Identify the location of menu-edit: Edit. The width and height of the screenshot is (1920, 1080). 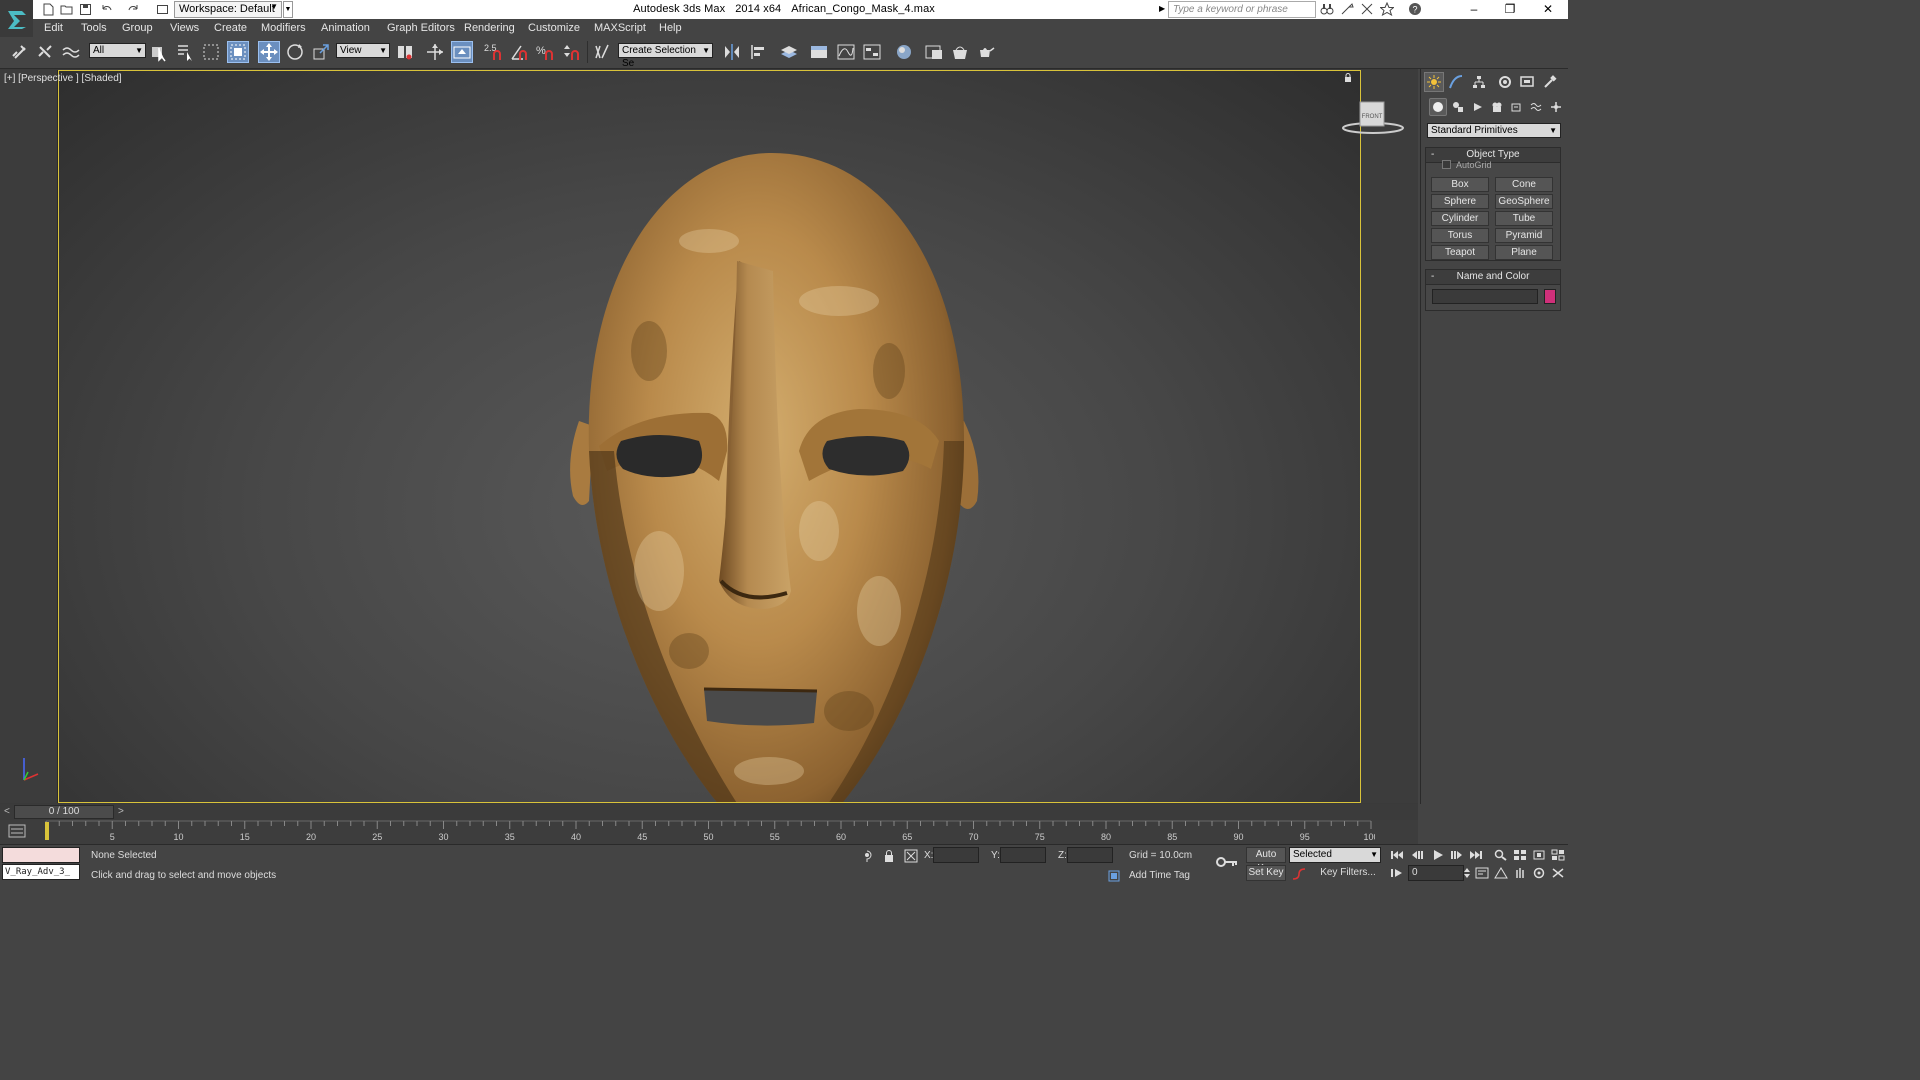
(53, 28).